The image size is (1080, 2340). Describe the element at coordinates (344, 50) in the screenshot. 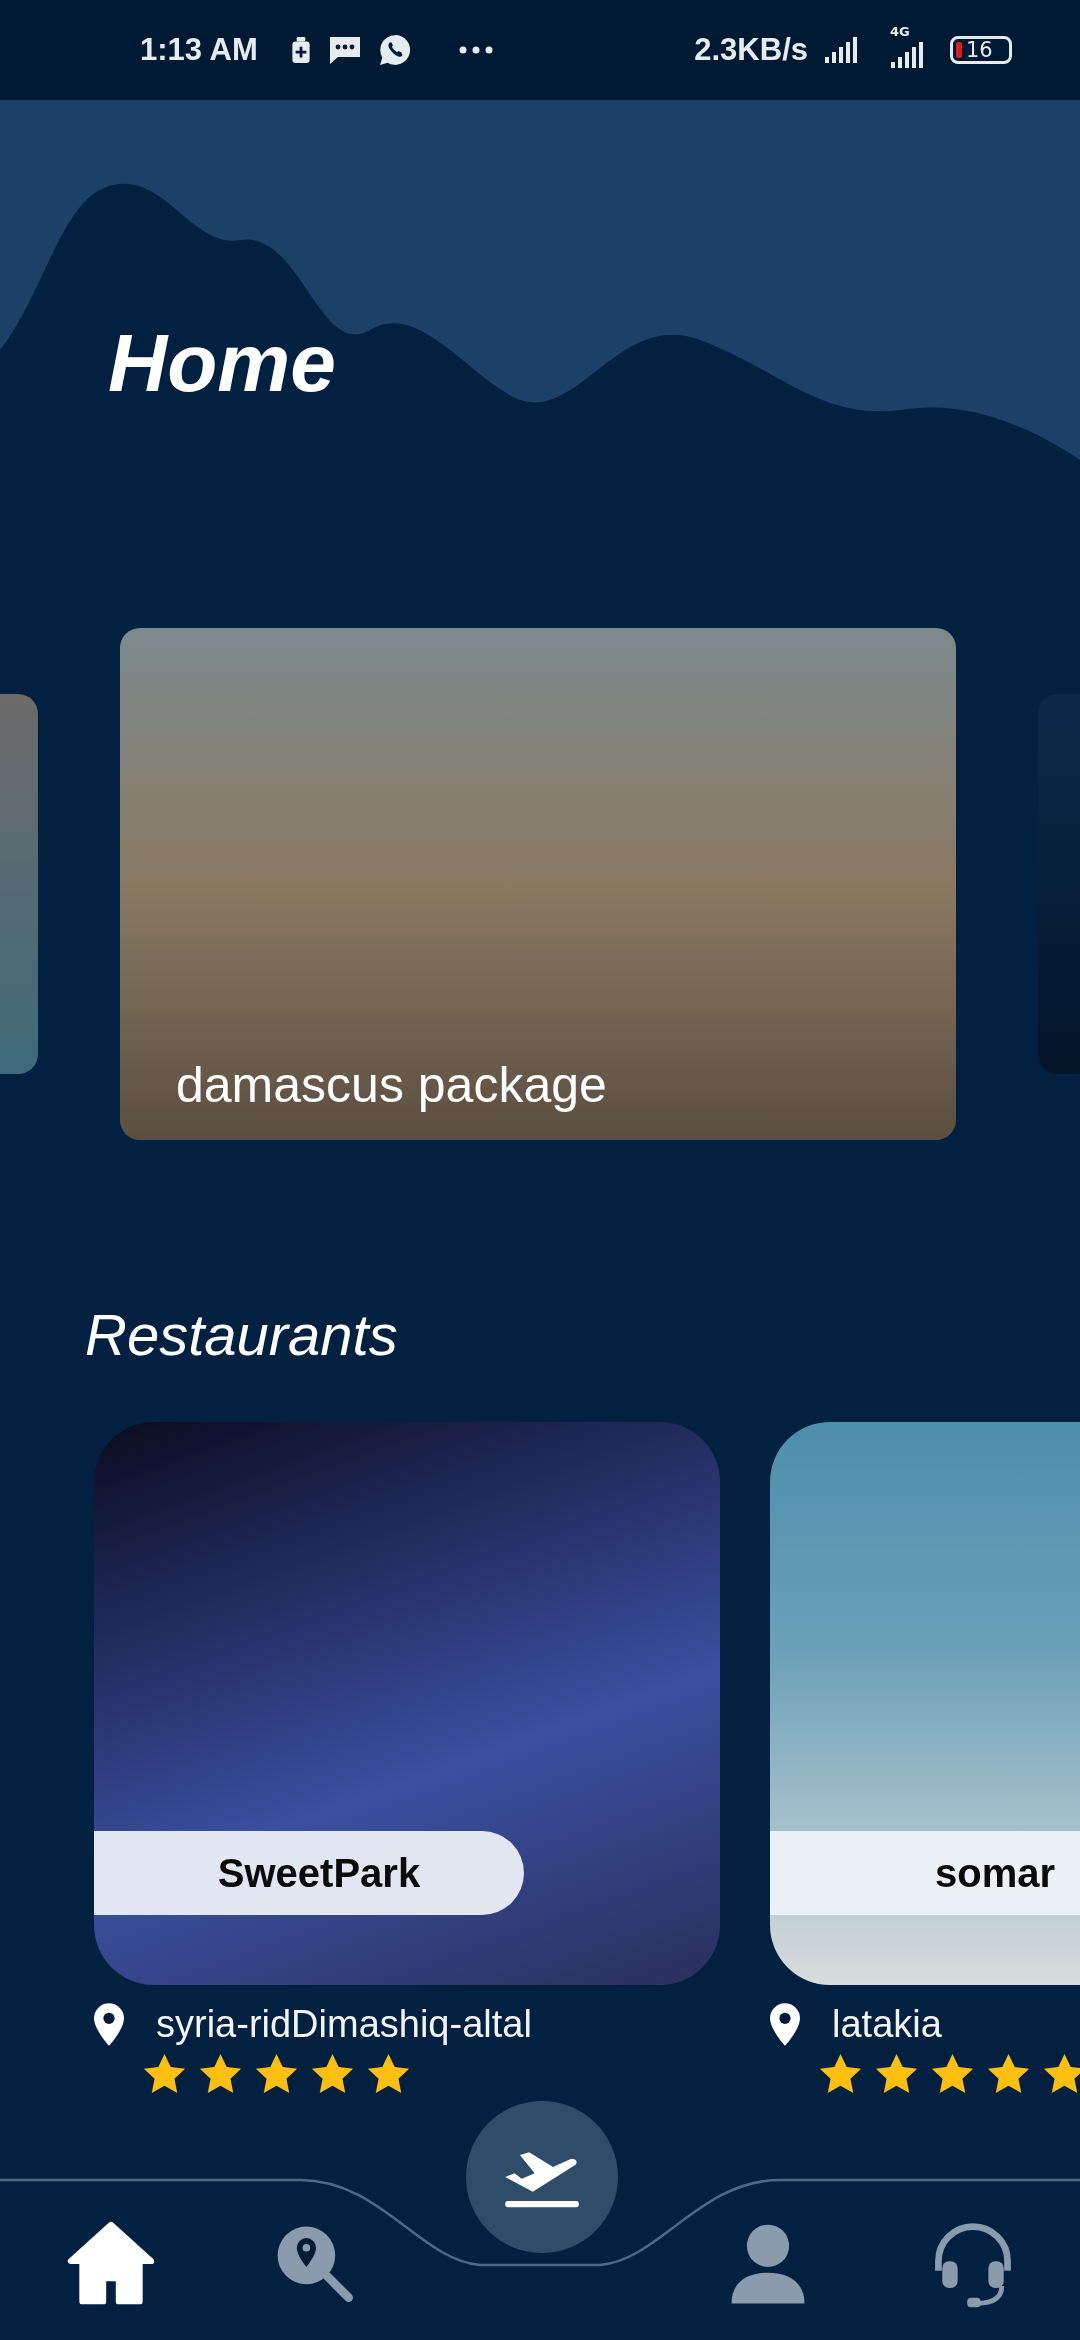

I see `message-icon` at that location.